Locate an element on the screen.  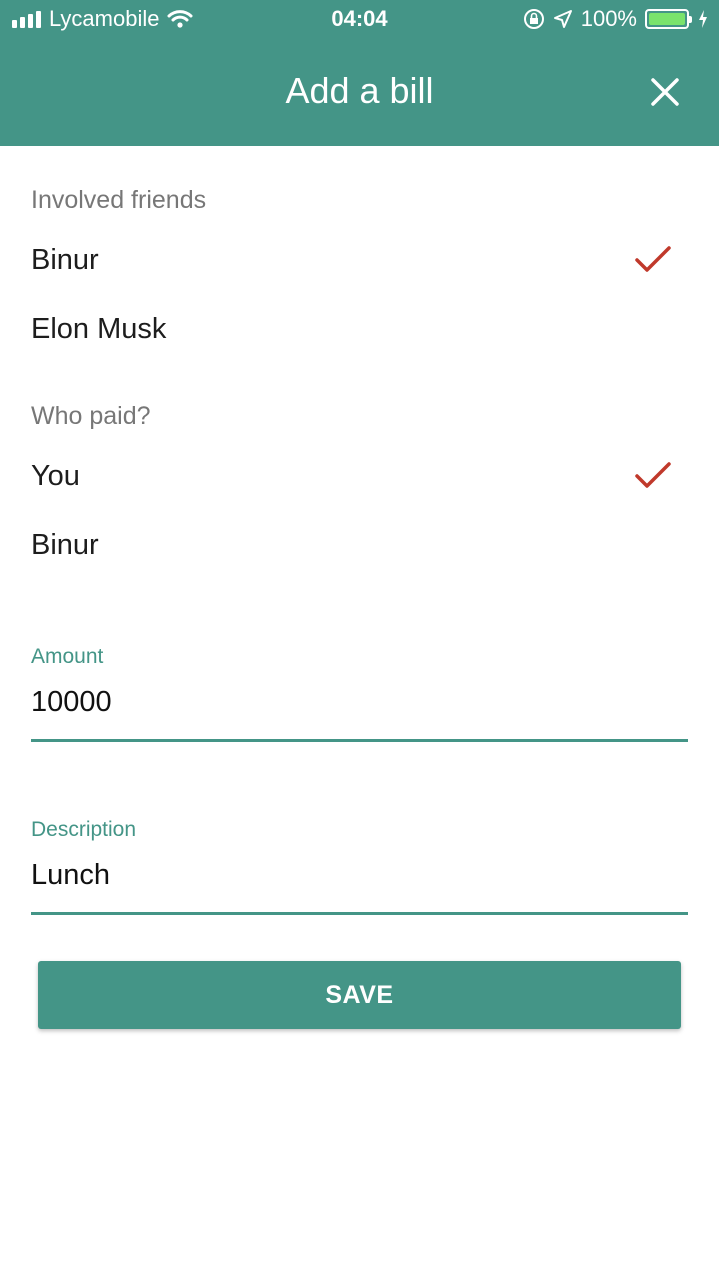
status-right: 100% is located at coordinates (616, 19).